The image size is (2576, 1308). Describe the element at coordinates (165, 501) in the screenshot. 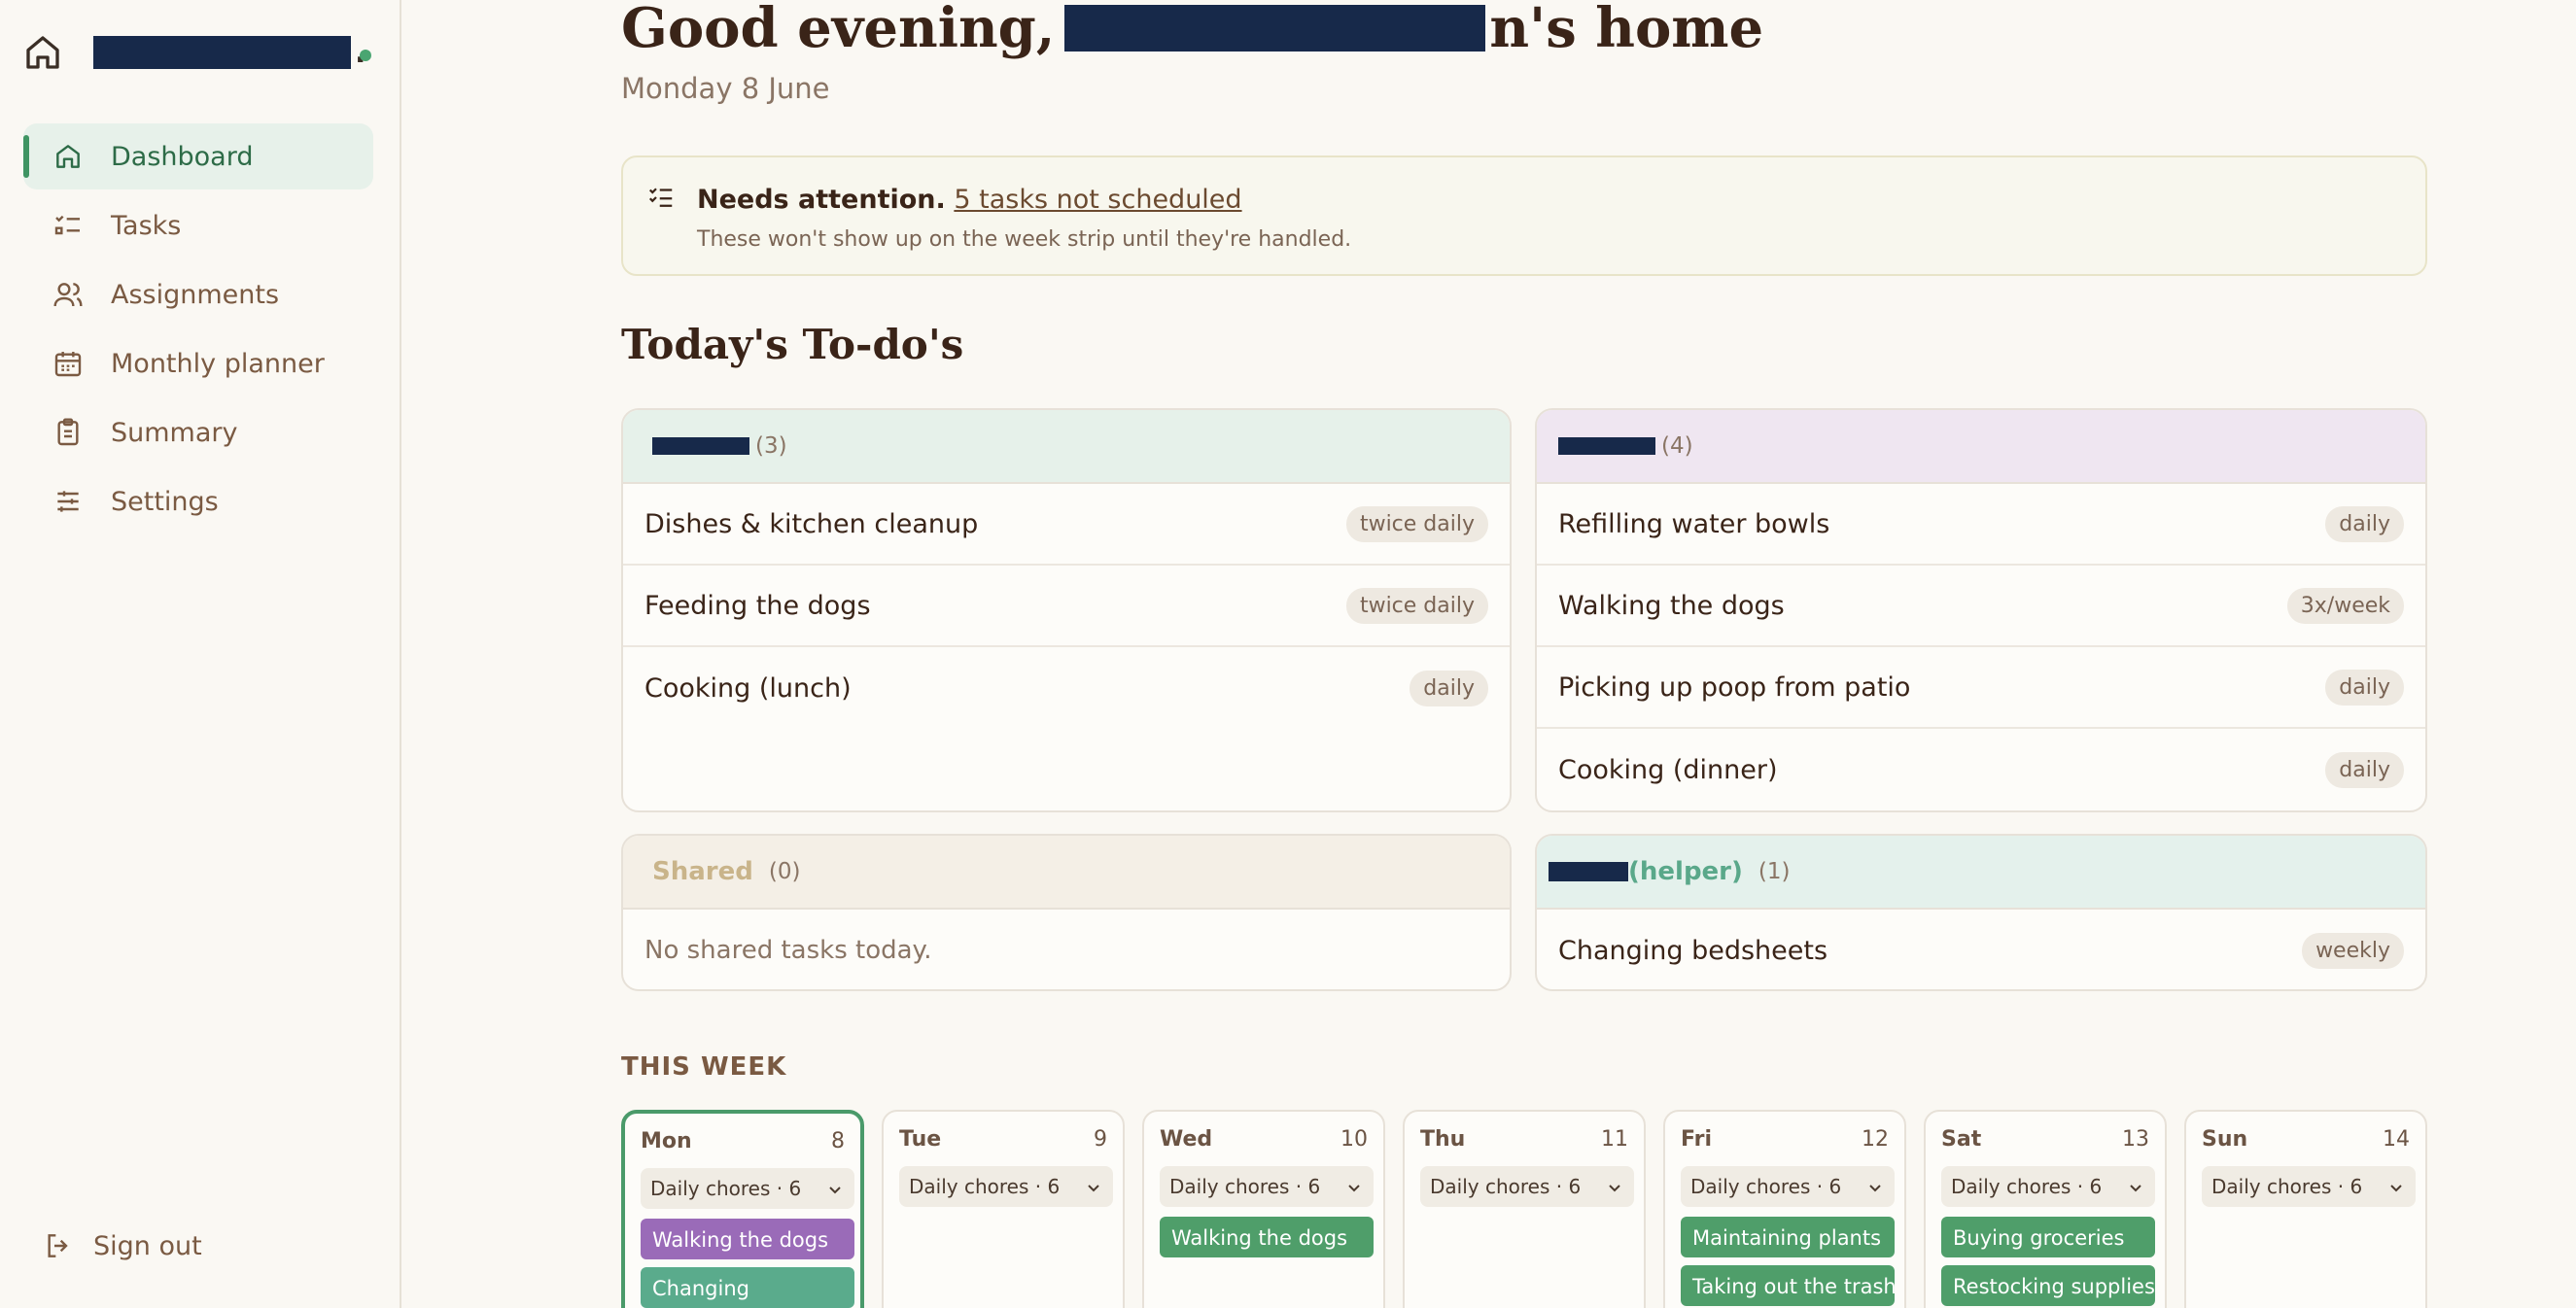

I see `sidebar-item-label: Settings` at that location.